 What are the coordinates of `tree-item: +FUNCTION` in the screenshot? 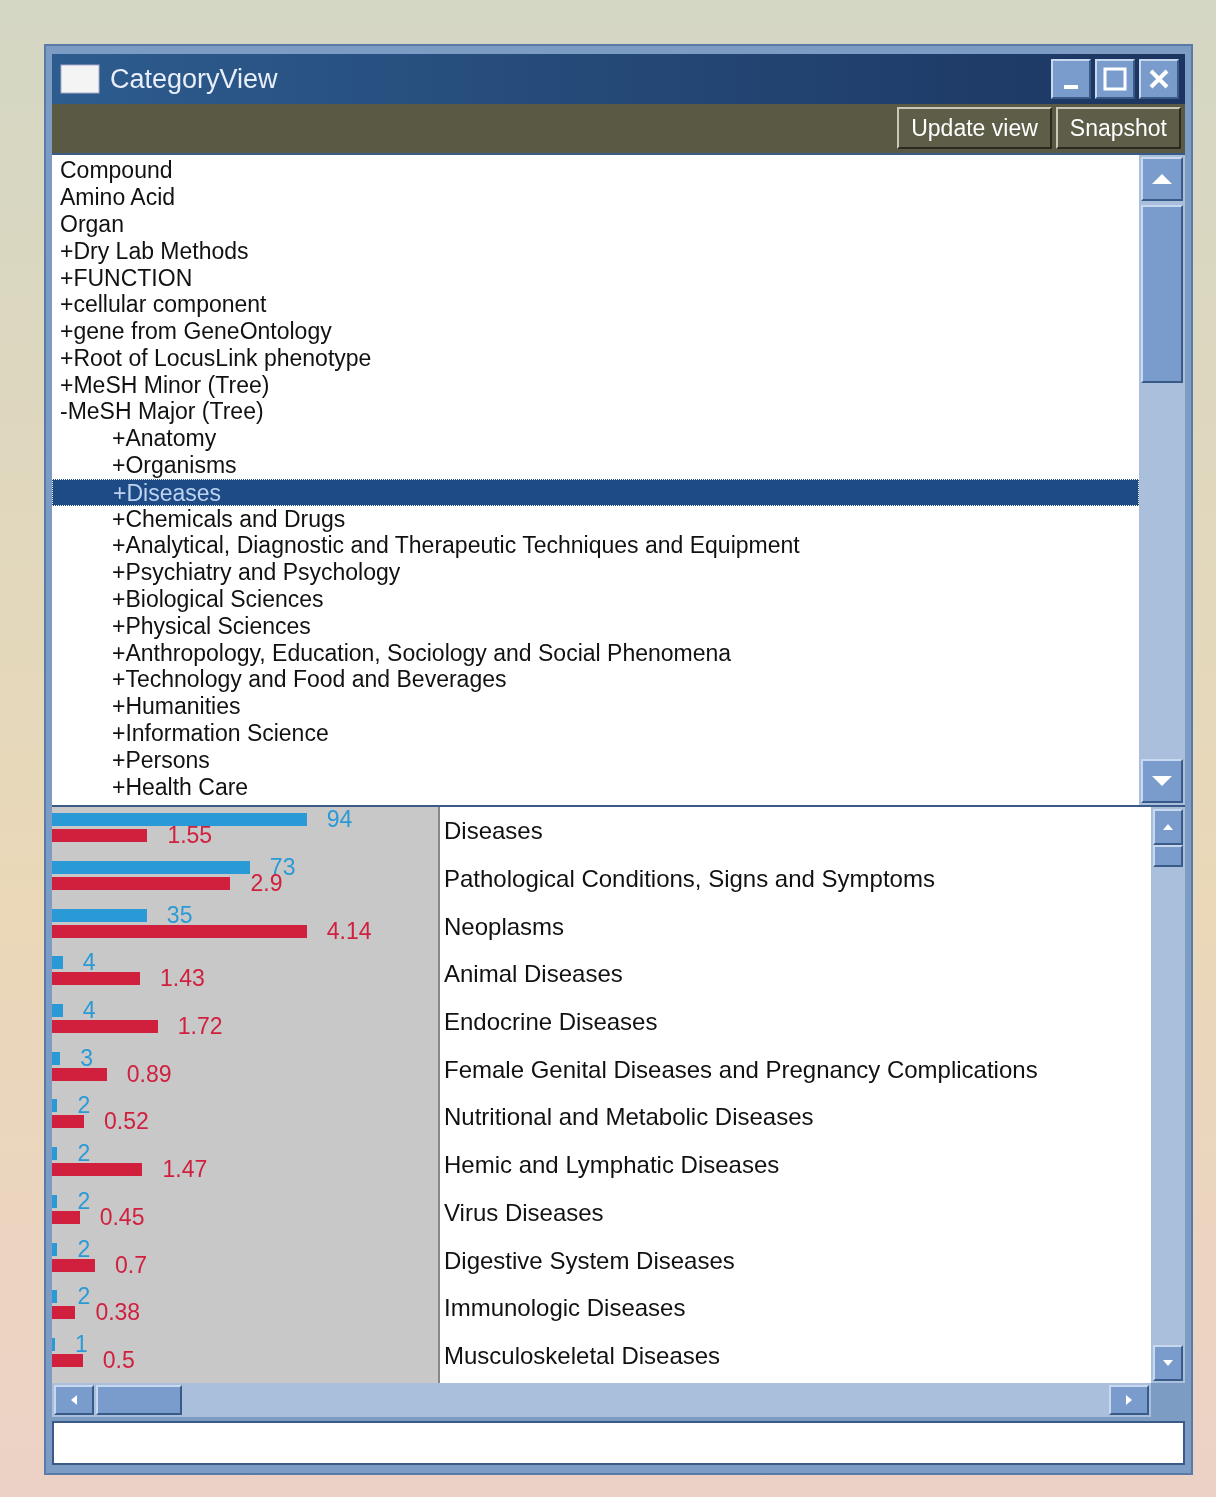 It's located at (595, 278).